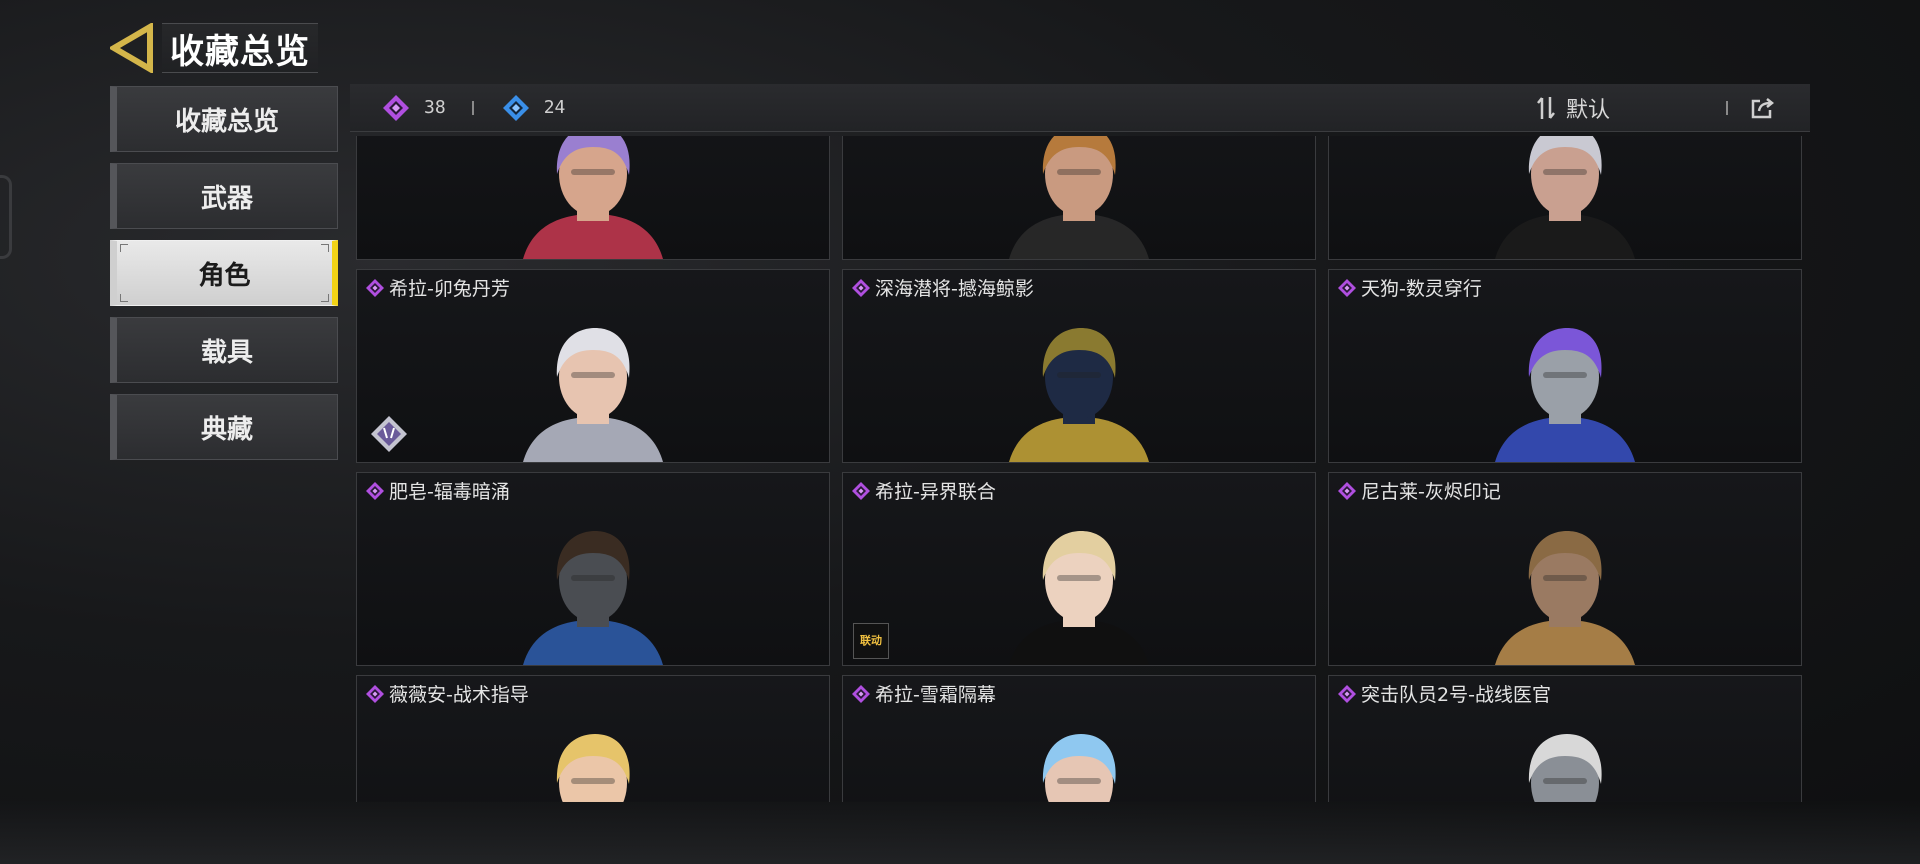 The image size is (1920, 864). I want to click on card-title: 希拉-卯兔丹芳, so click(437, 287).